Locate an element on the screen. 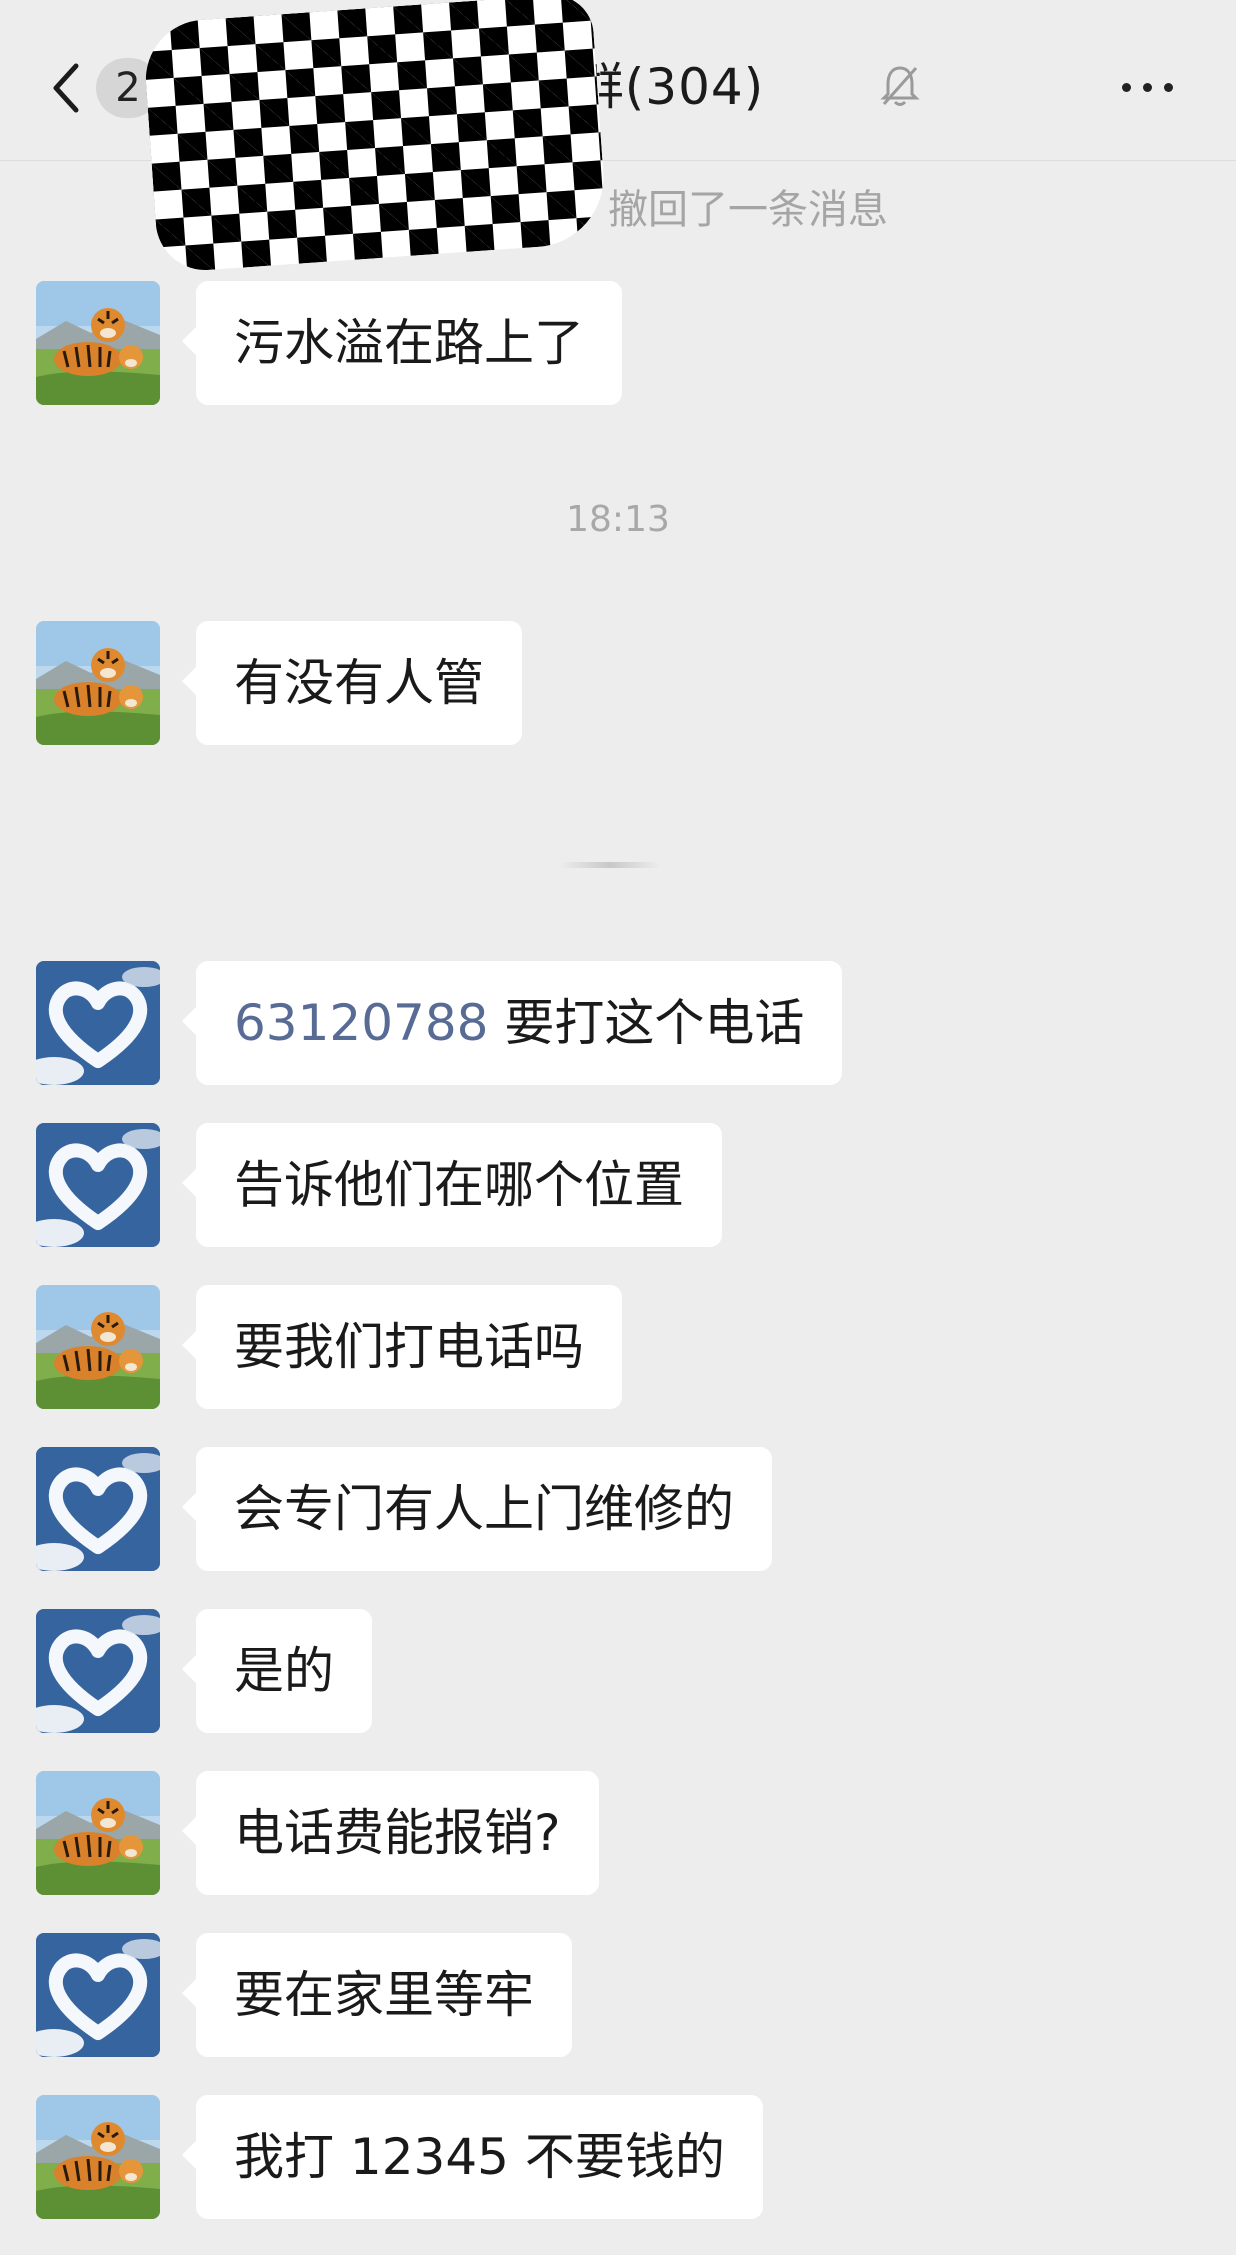 This screenshot has height=2255, width=1236. message-bubble: 63120788 要打这个电话 is located at coordinates (512, 1023).